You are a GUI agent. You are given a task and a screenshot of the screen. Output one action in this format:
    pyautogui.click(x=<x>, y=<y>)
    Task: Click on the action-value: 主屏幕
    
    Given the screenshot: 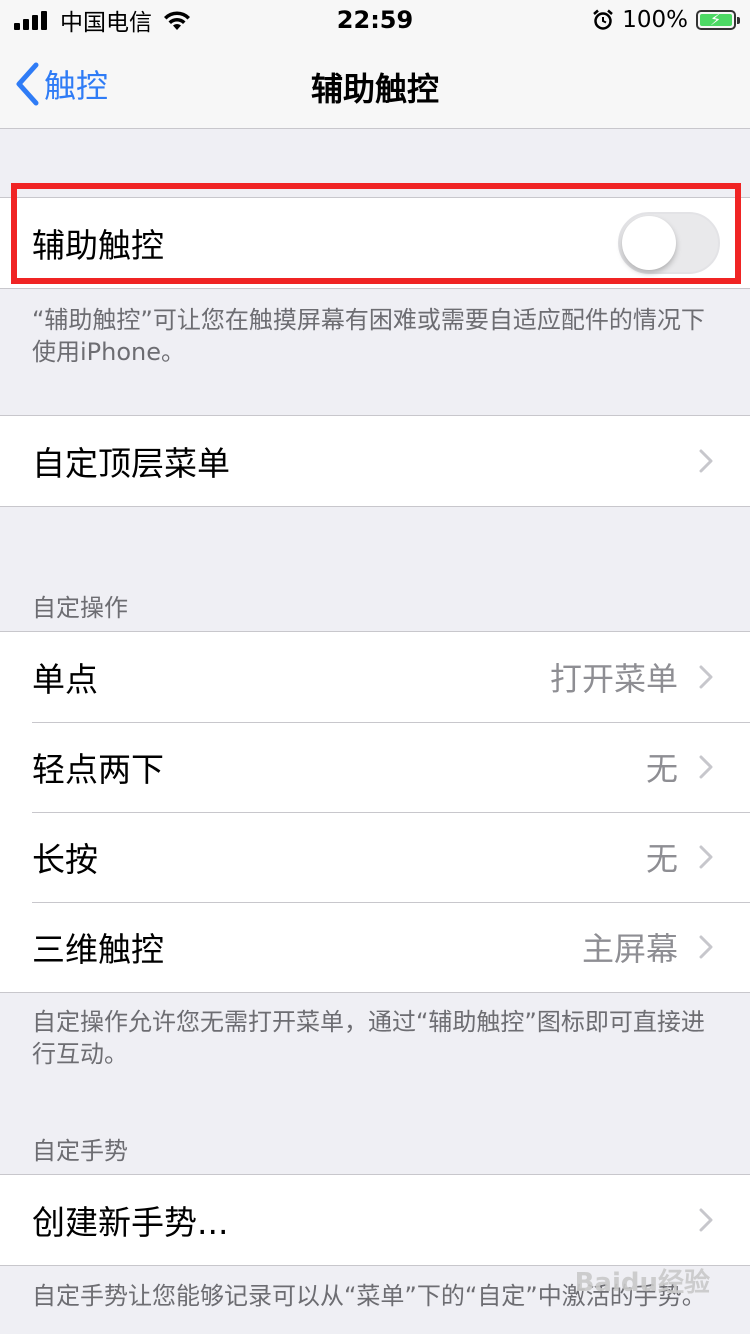 What is the action you would take?
    pyautogui.click(x=629, y=949)
    